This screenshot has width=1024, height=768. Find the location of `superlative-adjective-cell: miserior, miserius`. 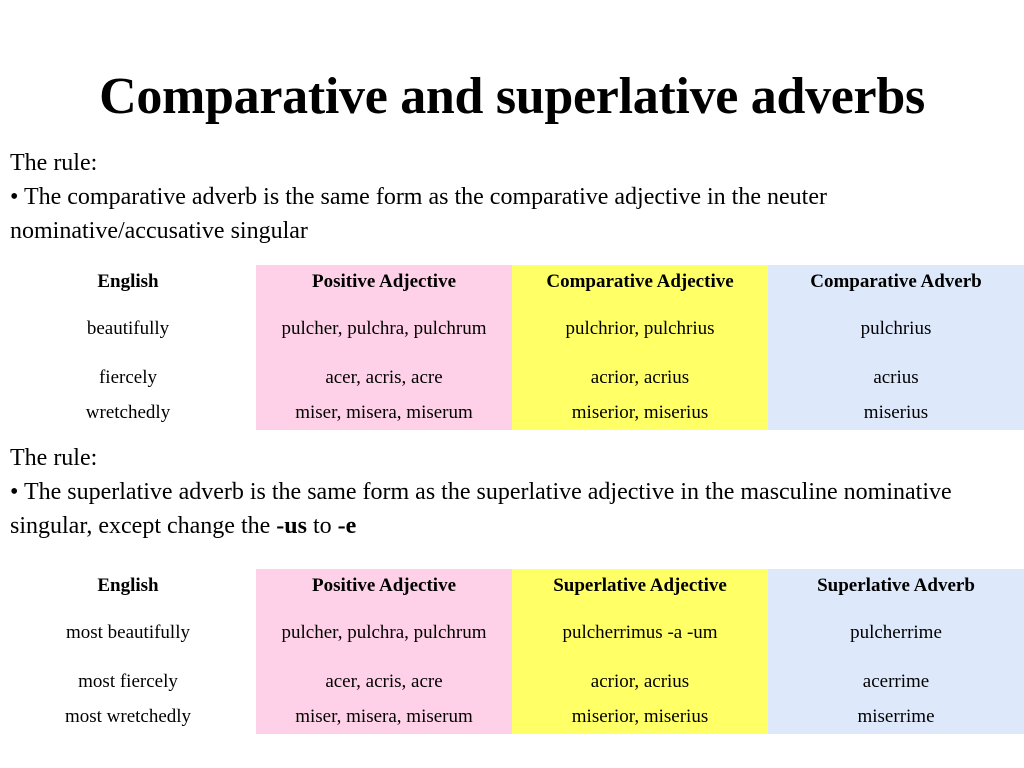

superlative-adjective-cell: miserior, miserius is located at coordinates (640, 717).